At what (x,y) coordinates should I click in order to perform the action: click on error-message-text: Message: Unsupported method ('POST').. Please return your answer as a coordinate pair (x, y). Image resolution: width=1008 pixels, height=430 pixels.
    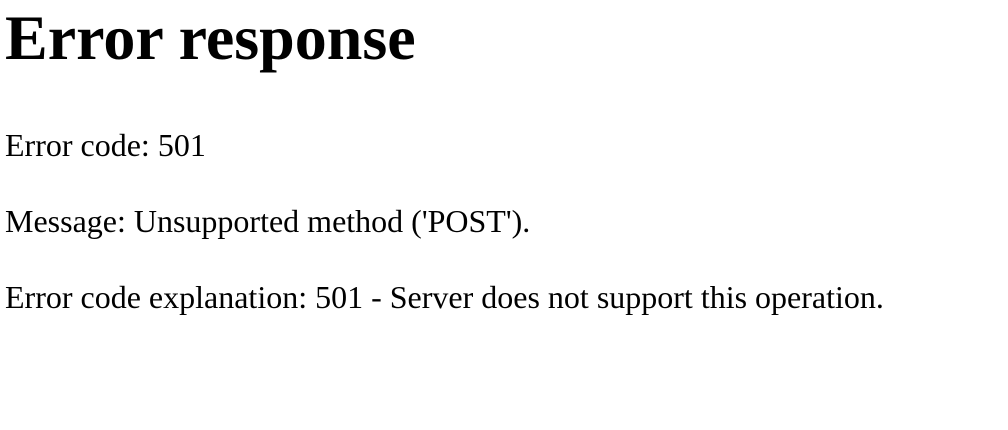
    Looking at the image, I should click on (268, 221).